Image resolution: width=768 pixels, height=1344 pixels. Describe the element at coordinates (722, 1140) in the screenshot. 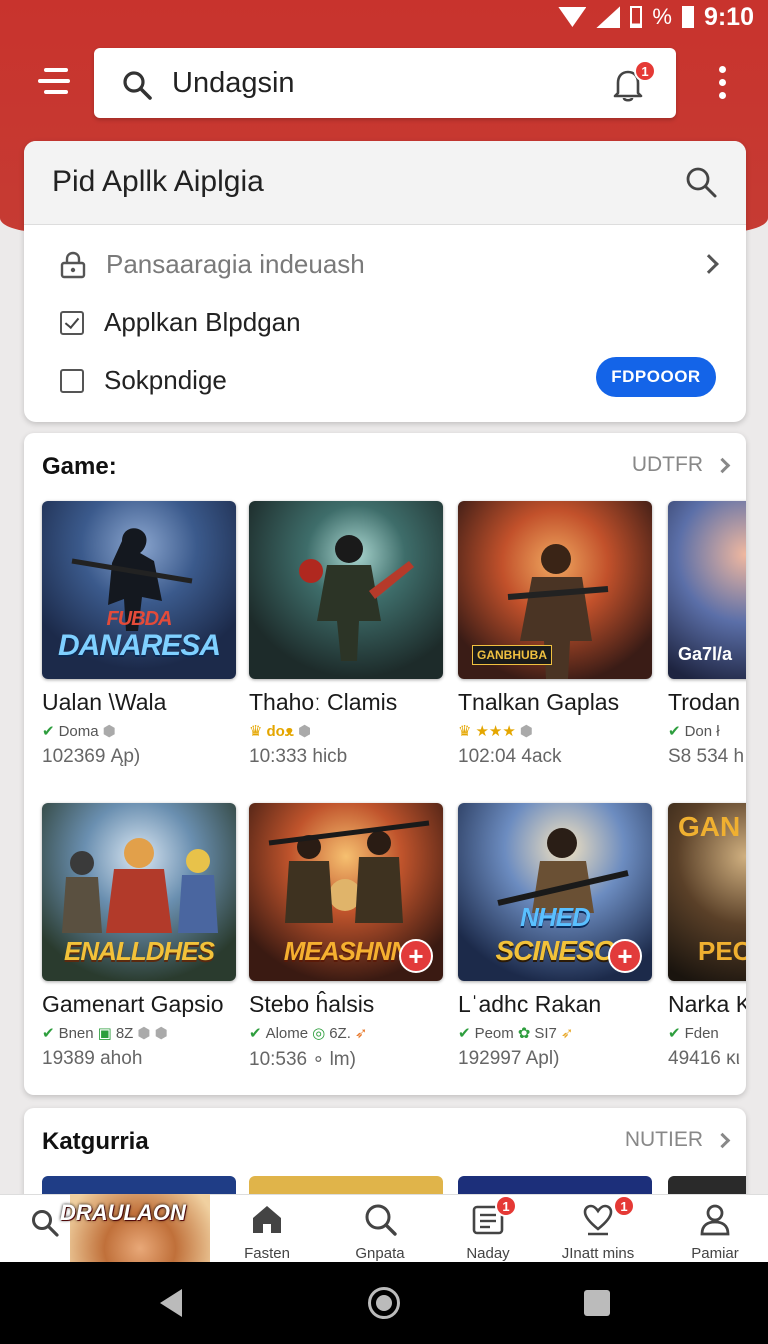

I see `chevron-right-icon` at that location.